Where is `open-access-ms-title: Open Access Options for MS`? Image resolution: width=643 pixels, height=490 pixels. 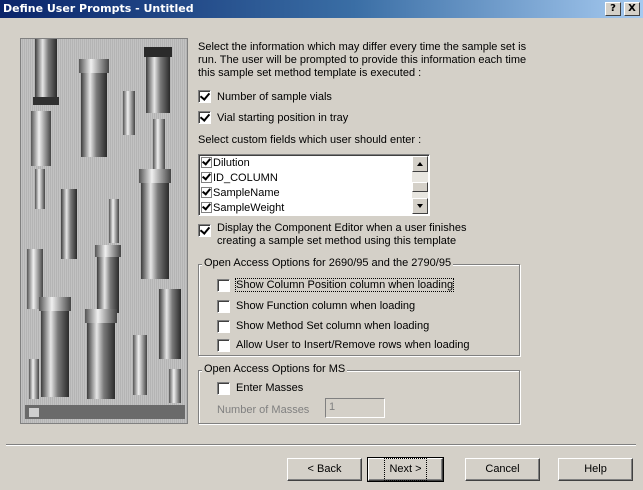 open-access-ms-title: Open Access Options for MS is located at coordinates (275, 369).